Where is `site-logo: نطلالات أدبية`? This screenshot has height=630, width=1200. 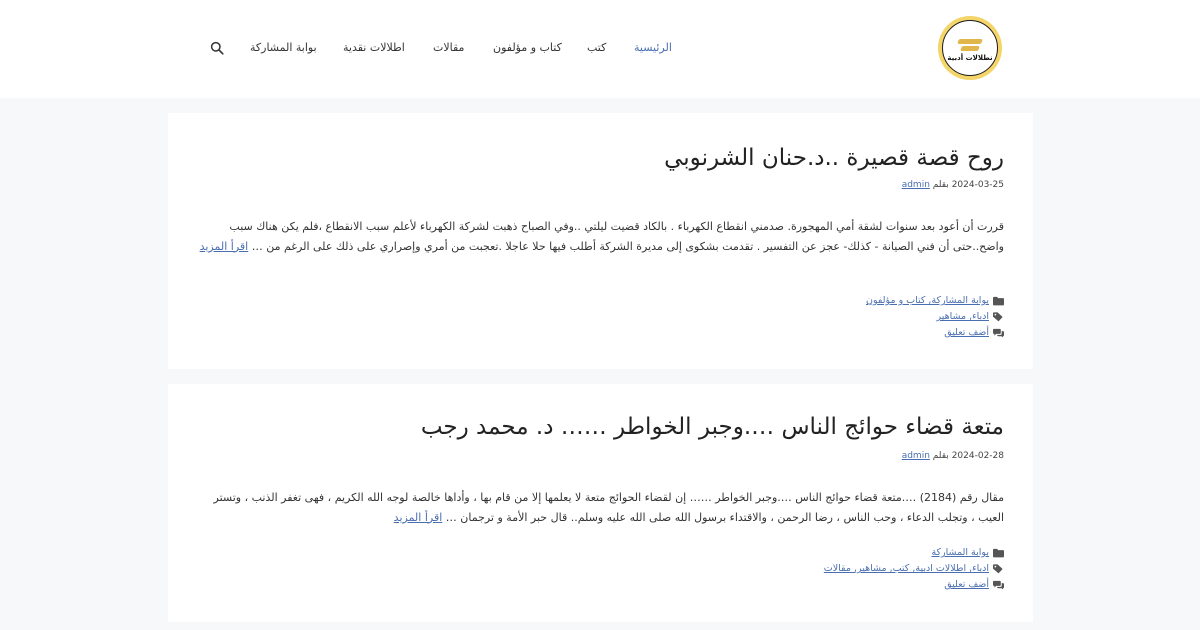 site-logo: نطلالات أدبية is located at coordinates (970, 48).